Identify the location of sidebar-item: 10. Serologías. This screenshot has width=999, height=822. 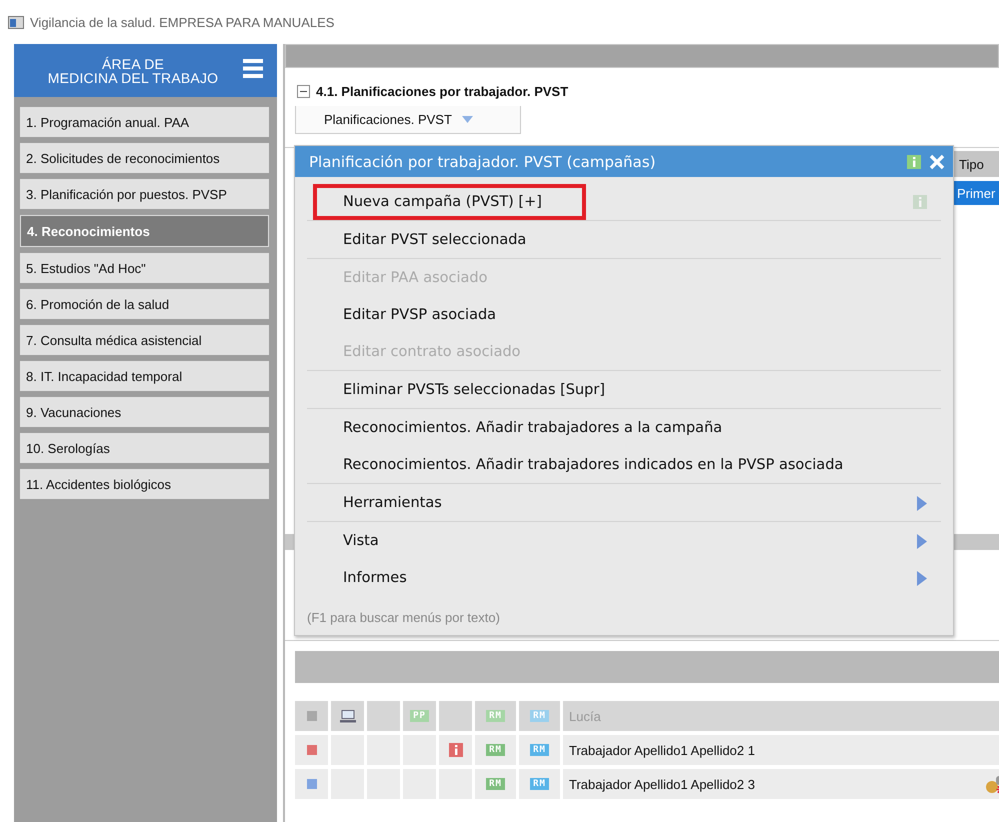
(144, 448).